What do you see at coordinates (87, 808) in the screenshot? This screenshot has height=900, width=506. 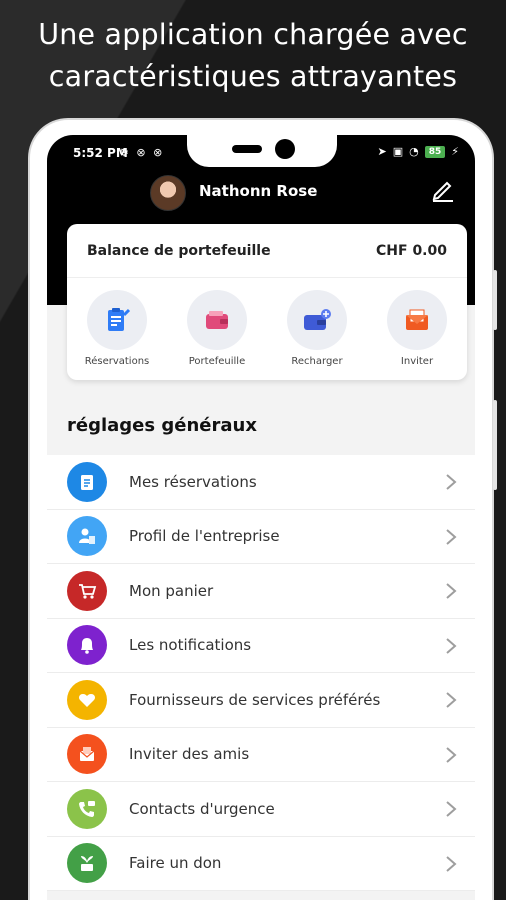 I see `phone-icon` at bounding box center [87, 808].